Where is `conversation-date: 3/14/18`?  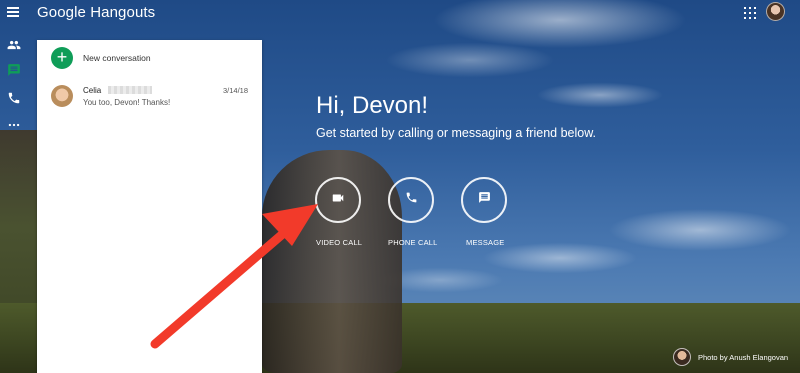 conversation-date: 3/14/18 is located at coordinates (235, 90).